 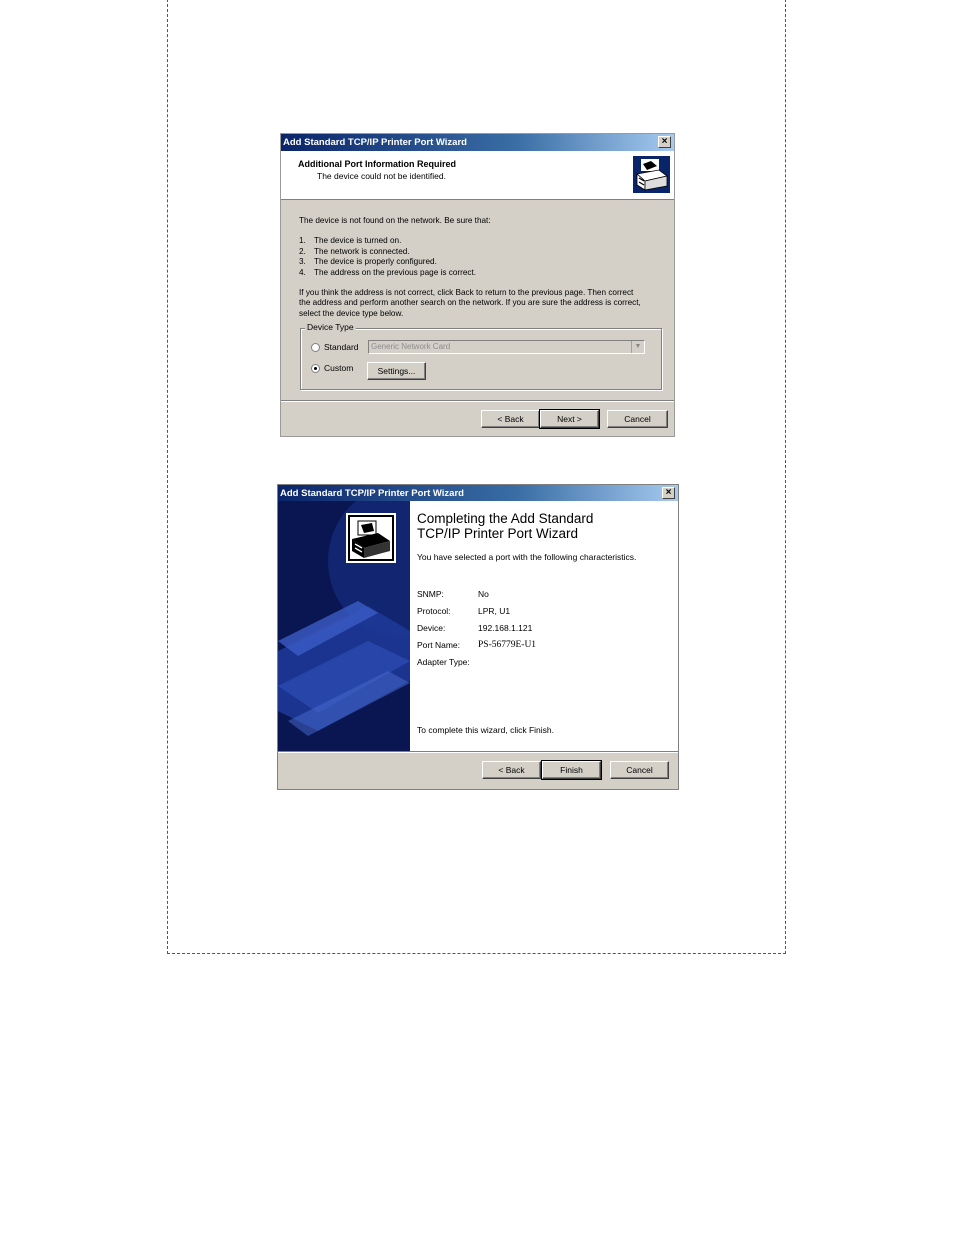 I want to click on chevron-down-icon: ▼, so click(x=637, y=347).